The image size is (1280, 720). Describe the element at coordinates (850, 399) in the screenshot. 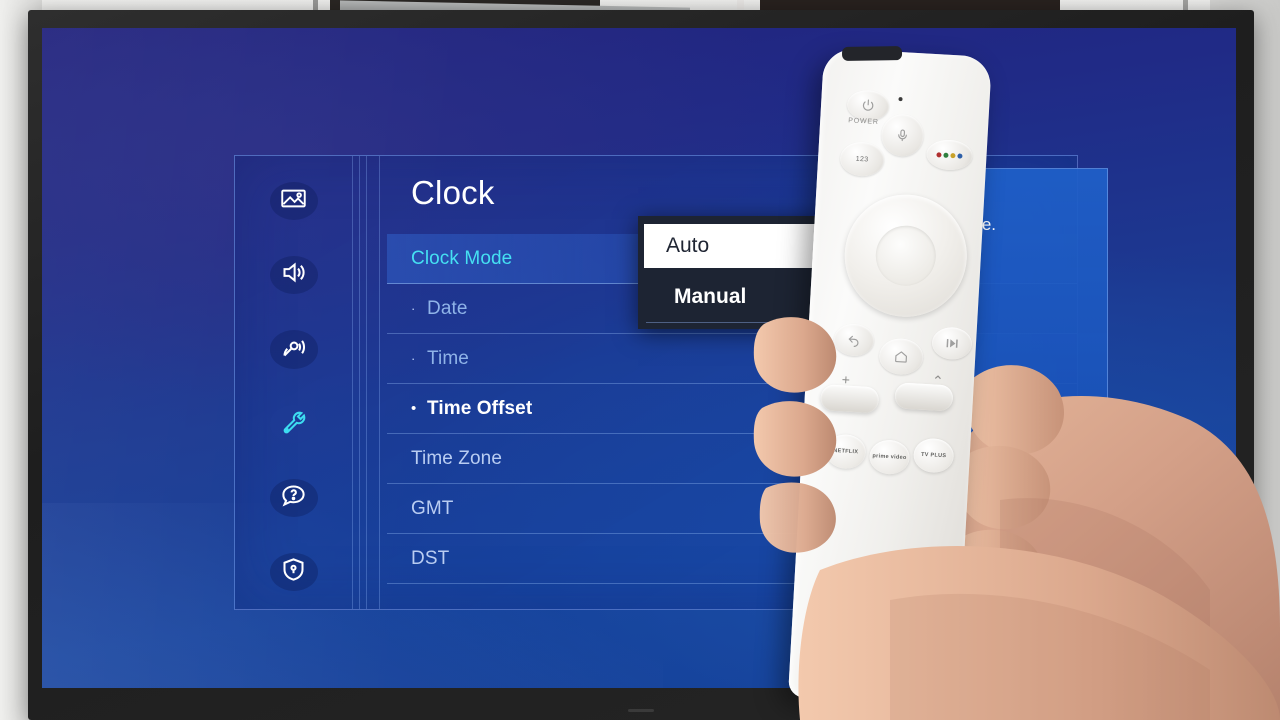

I see `remote-volume-rocker` at that location.